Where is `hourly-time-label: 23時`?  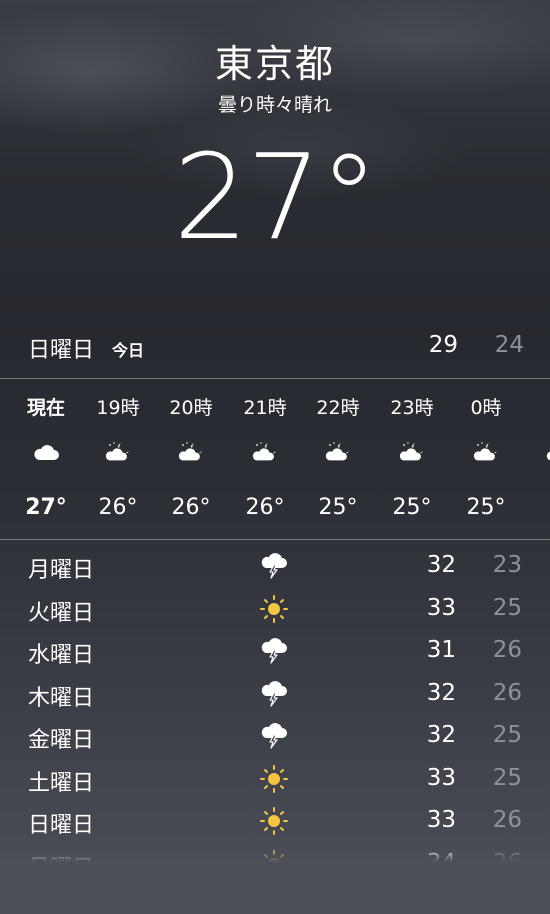 hourly-time-label: 23時 is located at coordinates (412, 408).